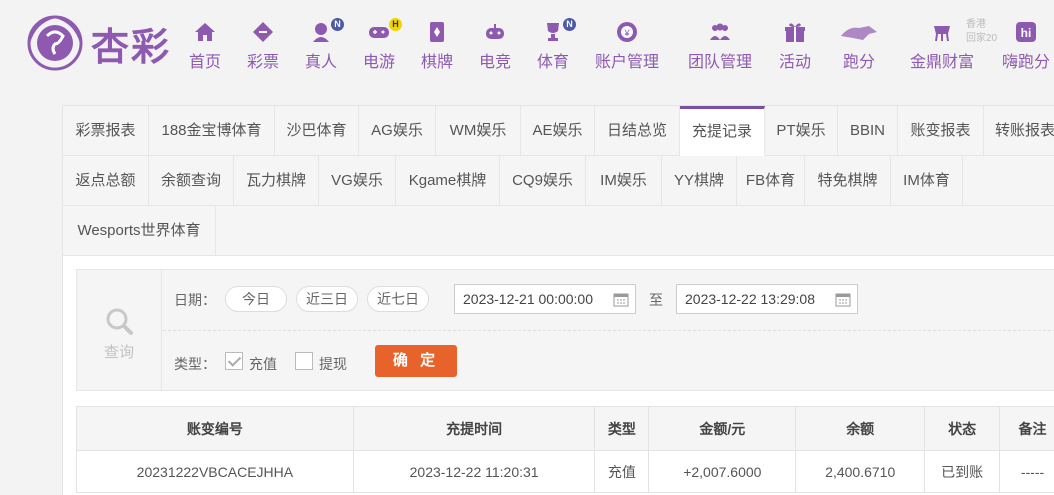 Image resolution: width=1054 pixels, height=495 pixels. What do you see at coordinates (205, 33) in the screenshot?
I see `home-icon` at bounding box center [205, 33].